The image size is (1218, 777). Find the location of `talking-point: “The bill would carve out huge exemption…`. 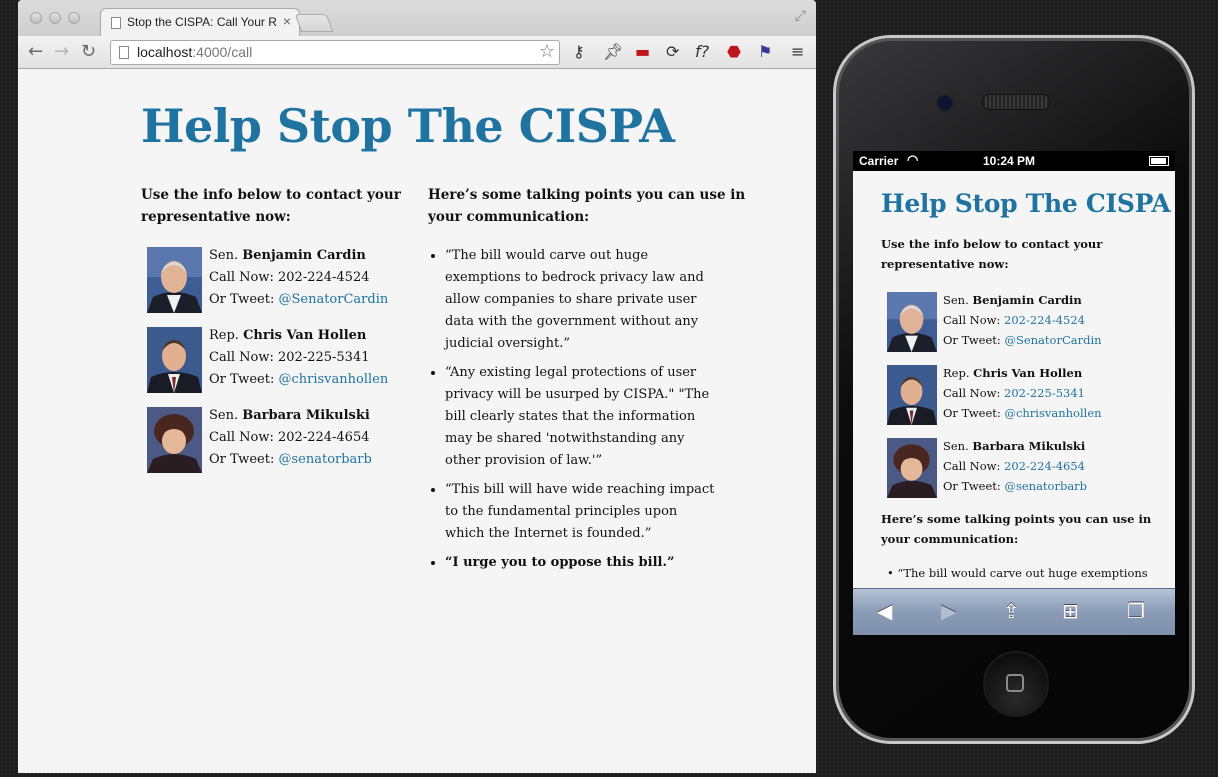

talking-point: “The bill would carve out huge exemption… is located at coordinates (582, 300).